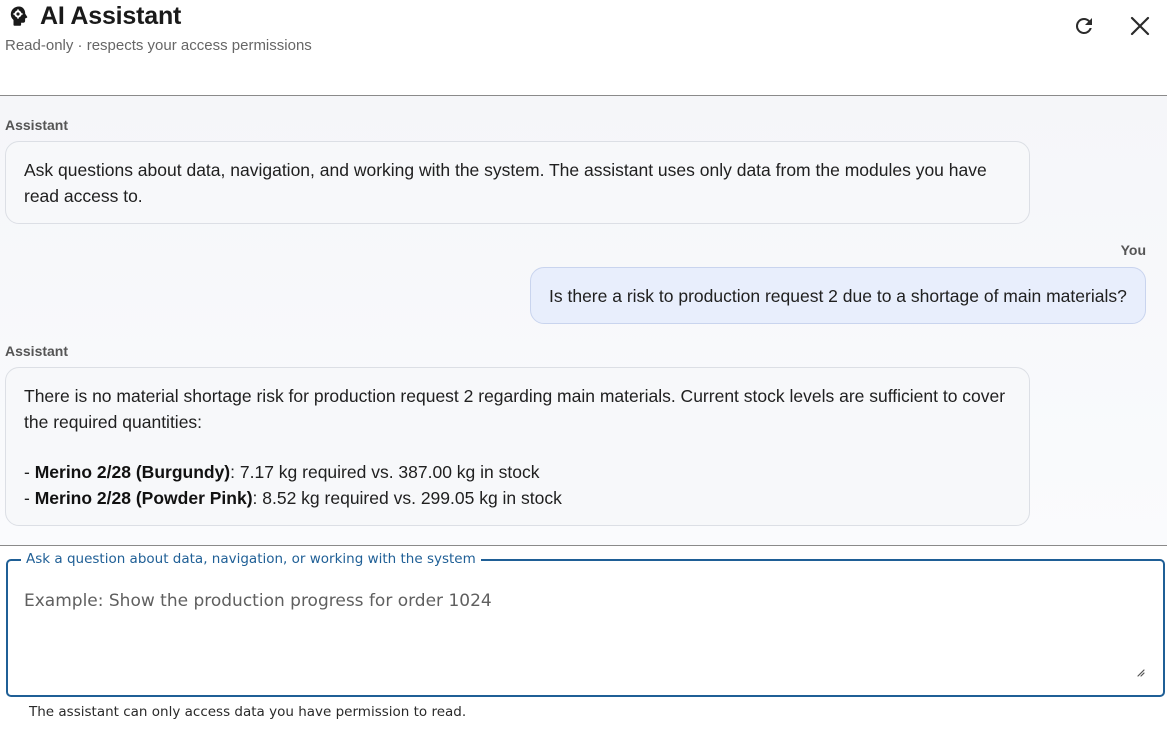 This screenshot has width=1167, height=734. Describe the element at coordinates (132, 472) in the screenshot. I see `material-name: Merino 2/28 (Burgundy)` at that location.